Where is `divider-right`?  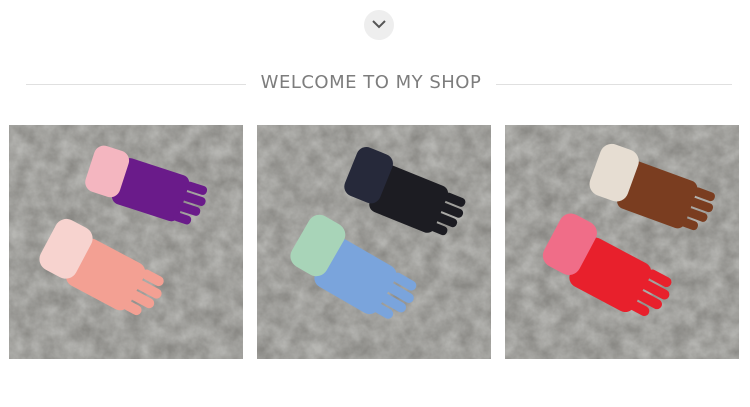
divider-right is located at coordinates (614, 84).